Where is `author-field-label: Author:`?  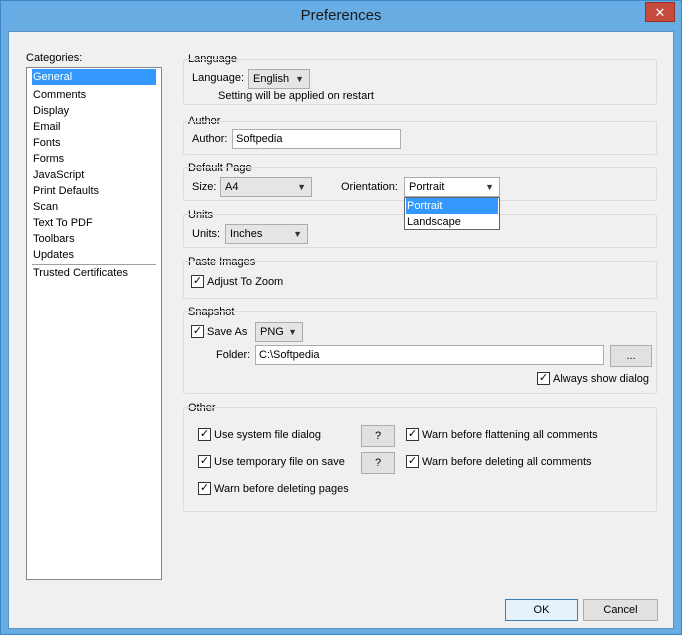 author-field-label: Author: is located at coordinates (210, 139).